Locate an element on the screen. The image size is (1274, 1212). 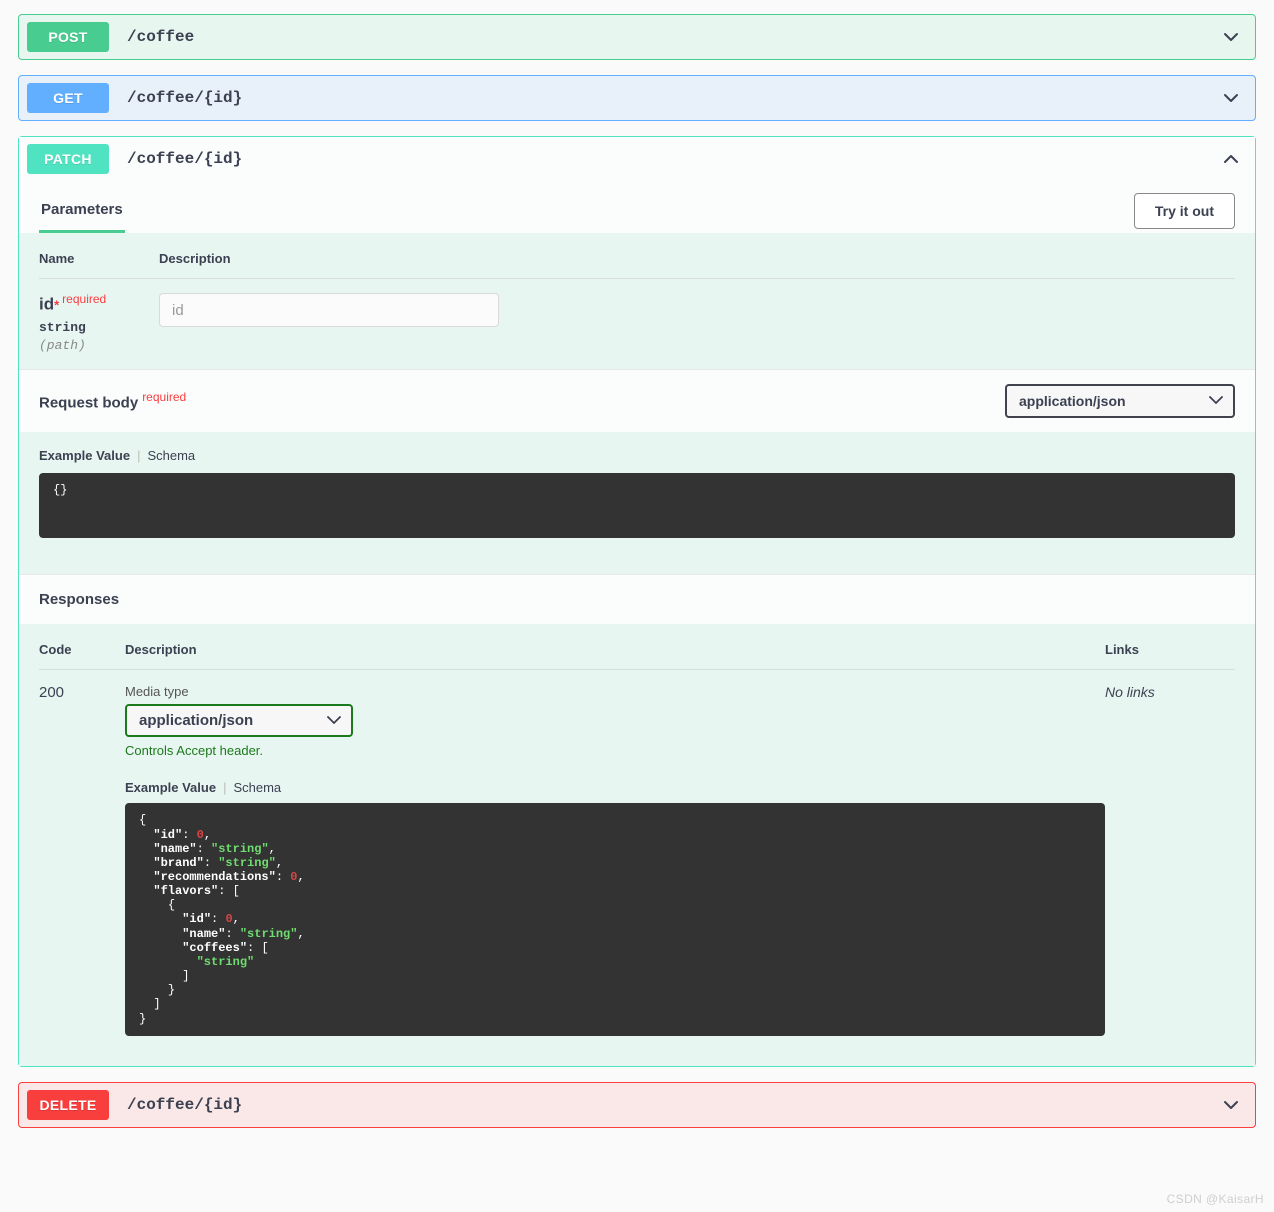
request-body-header: Request body required application/json is located at coordinates (637, 401).